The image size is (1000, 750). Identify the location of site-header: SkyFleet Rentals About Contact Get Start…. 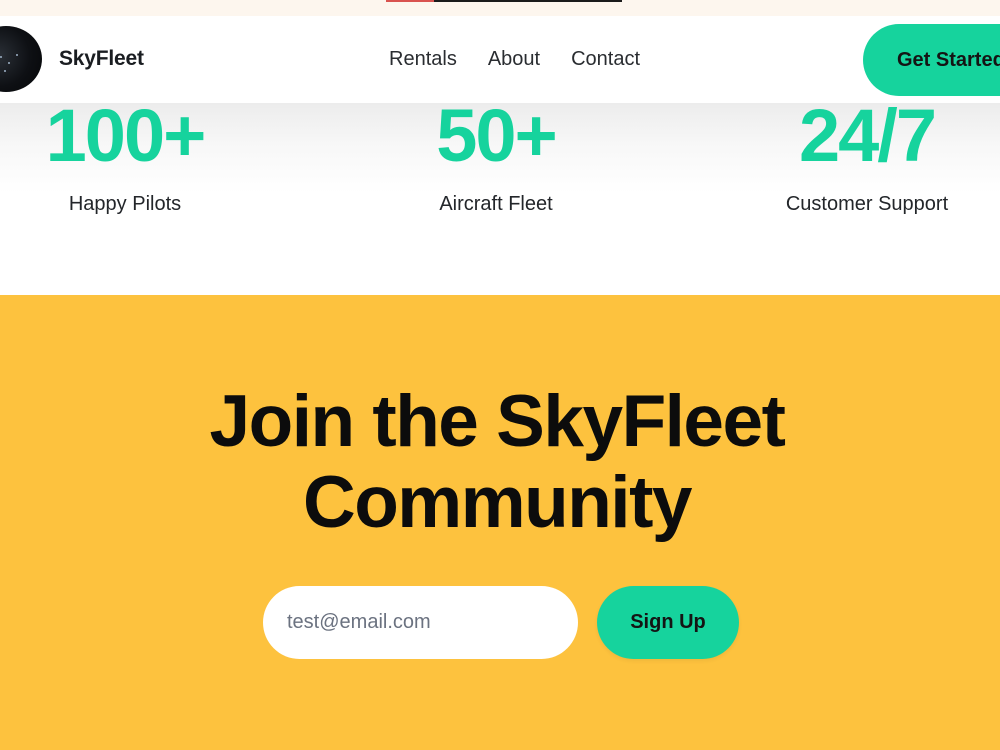
(500, 59).